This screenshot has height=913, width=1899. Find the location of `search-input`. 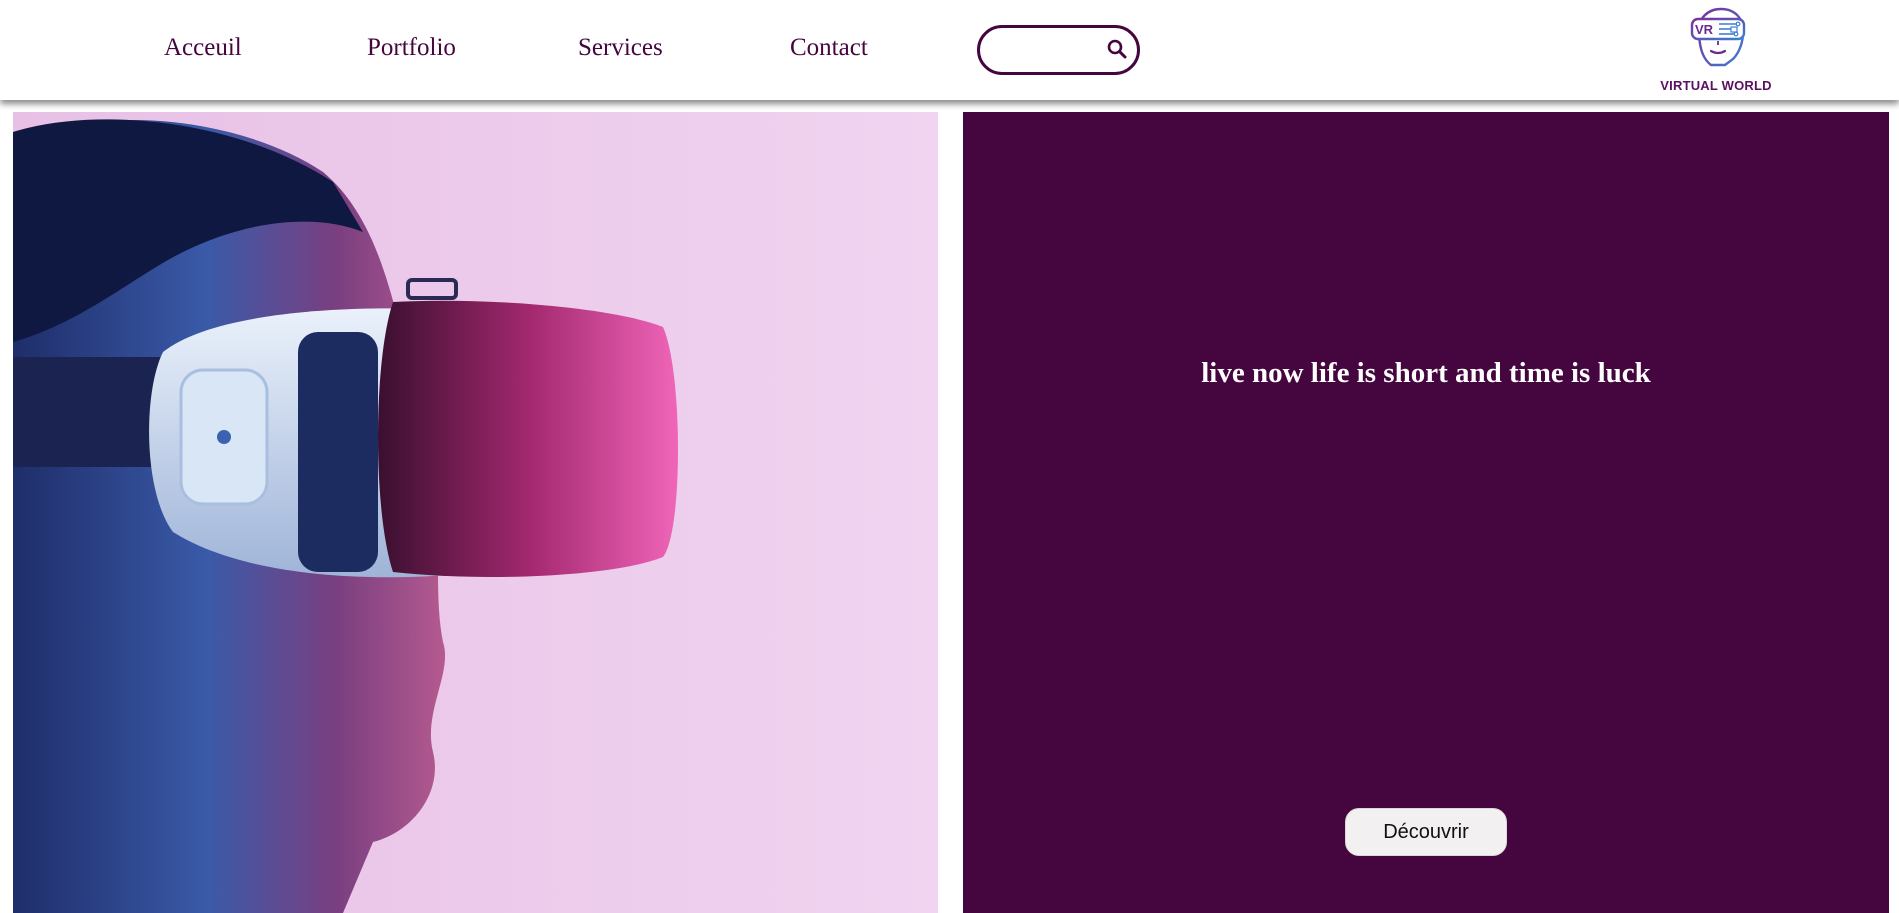

search-input is located at coordinates (1046, 50).